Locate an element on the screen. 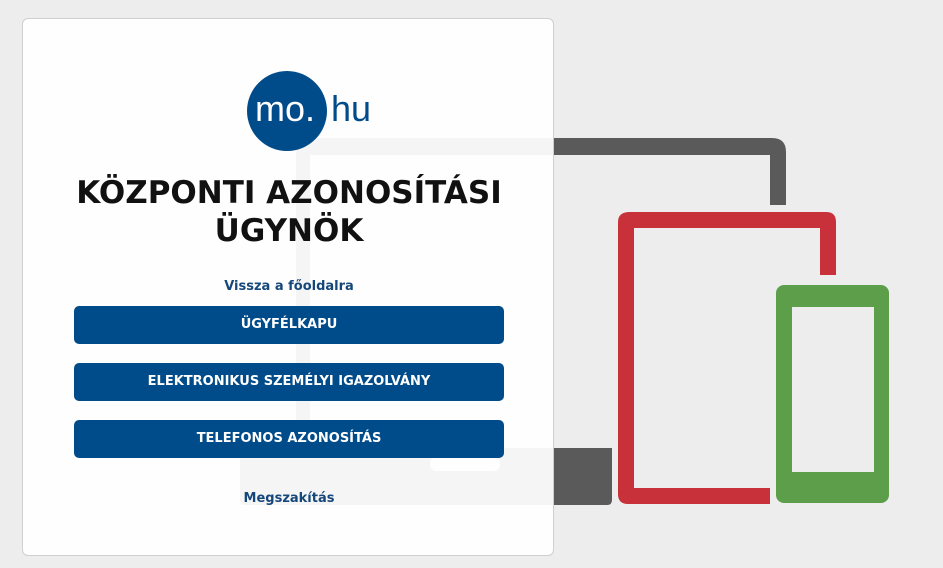 This screenshot has height=568, width=943. logo-text-mo: mo. is located at coordinates (285, 108).